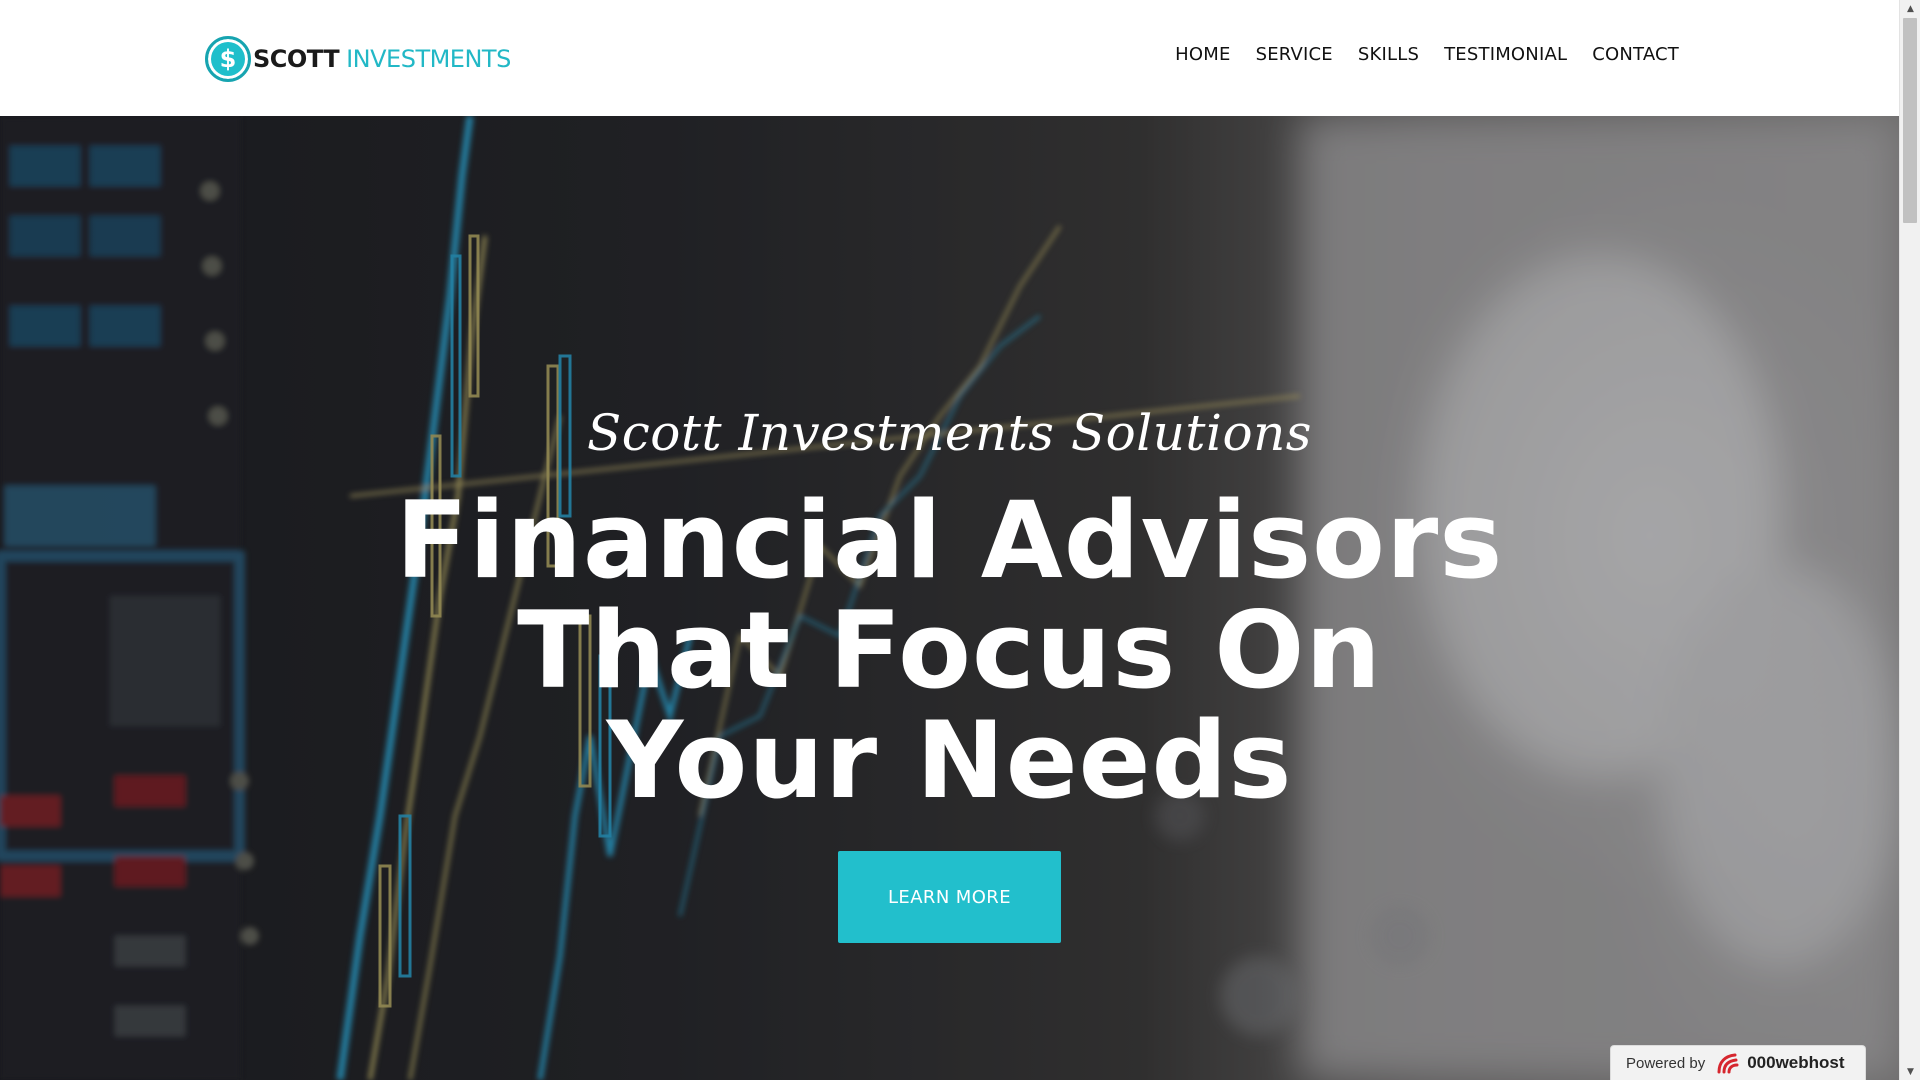 The height and width of the screenshot is (1080, 1920). I want to click on learn-more-button: LEARN MORE, so click(949, 897).